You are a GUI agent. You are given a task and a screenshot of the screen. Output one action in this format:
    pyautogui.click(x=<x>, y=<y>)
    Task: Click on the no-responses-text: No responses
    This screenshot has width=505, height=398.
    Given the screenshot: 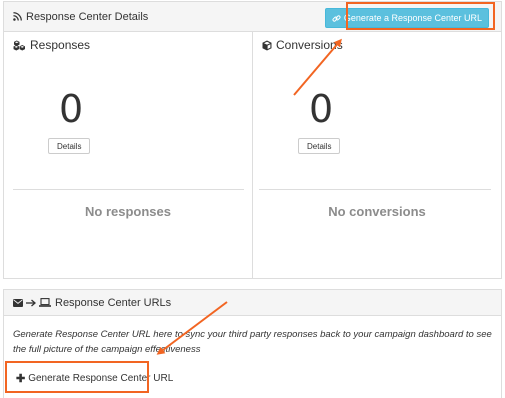 What is the action you would take?
    pyautogui.click(x=128, y=211)
    